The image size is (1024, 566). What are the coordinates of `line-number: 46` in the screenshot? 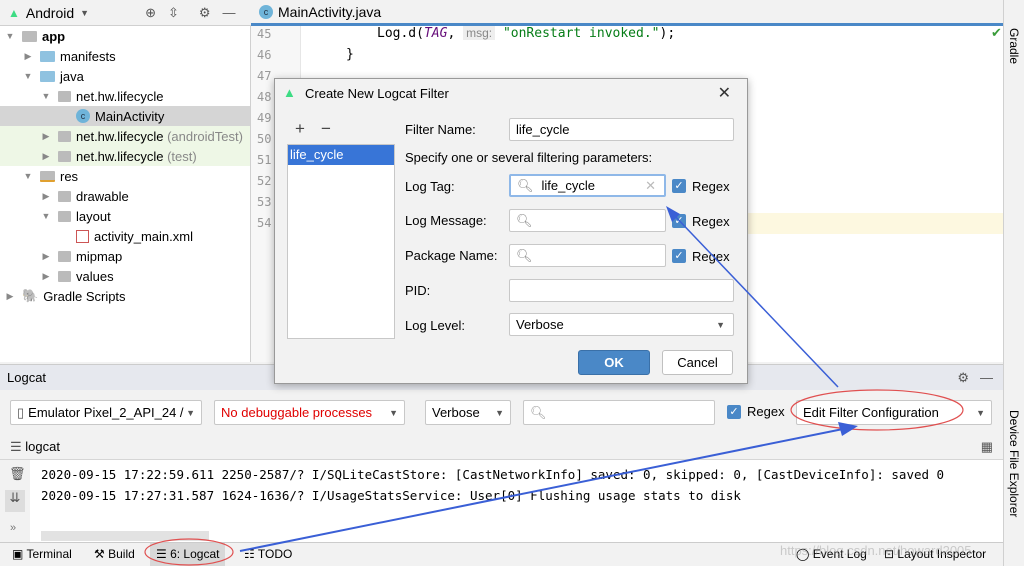 It's located at (264, 55).